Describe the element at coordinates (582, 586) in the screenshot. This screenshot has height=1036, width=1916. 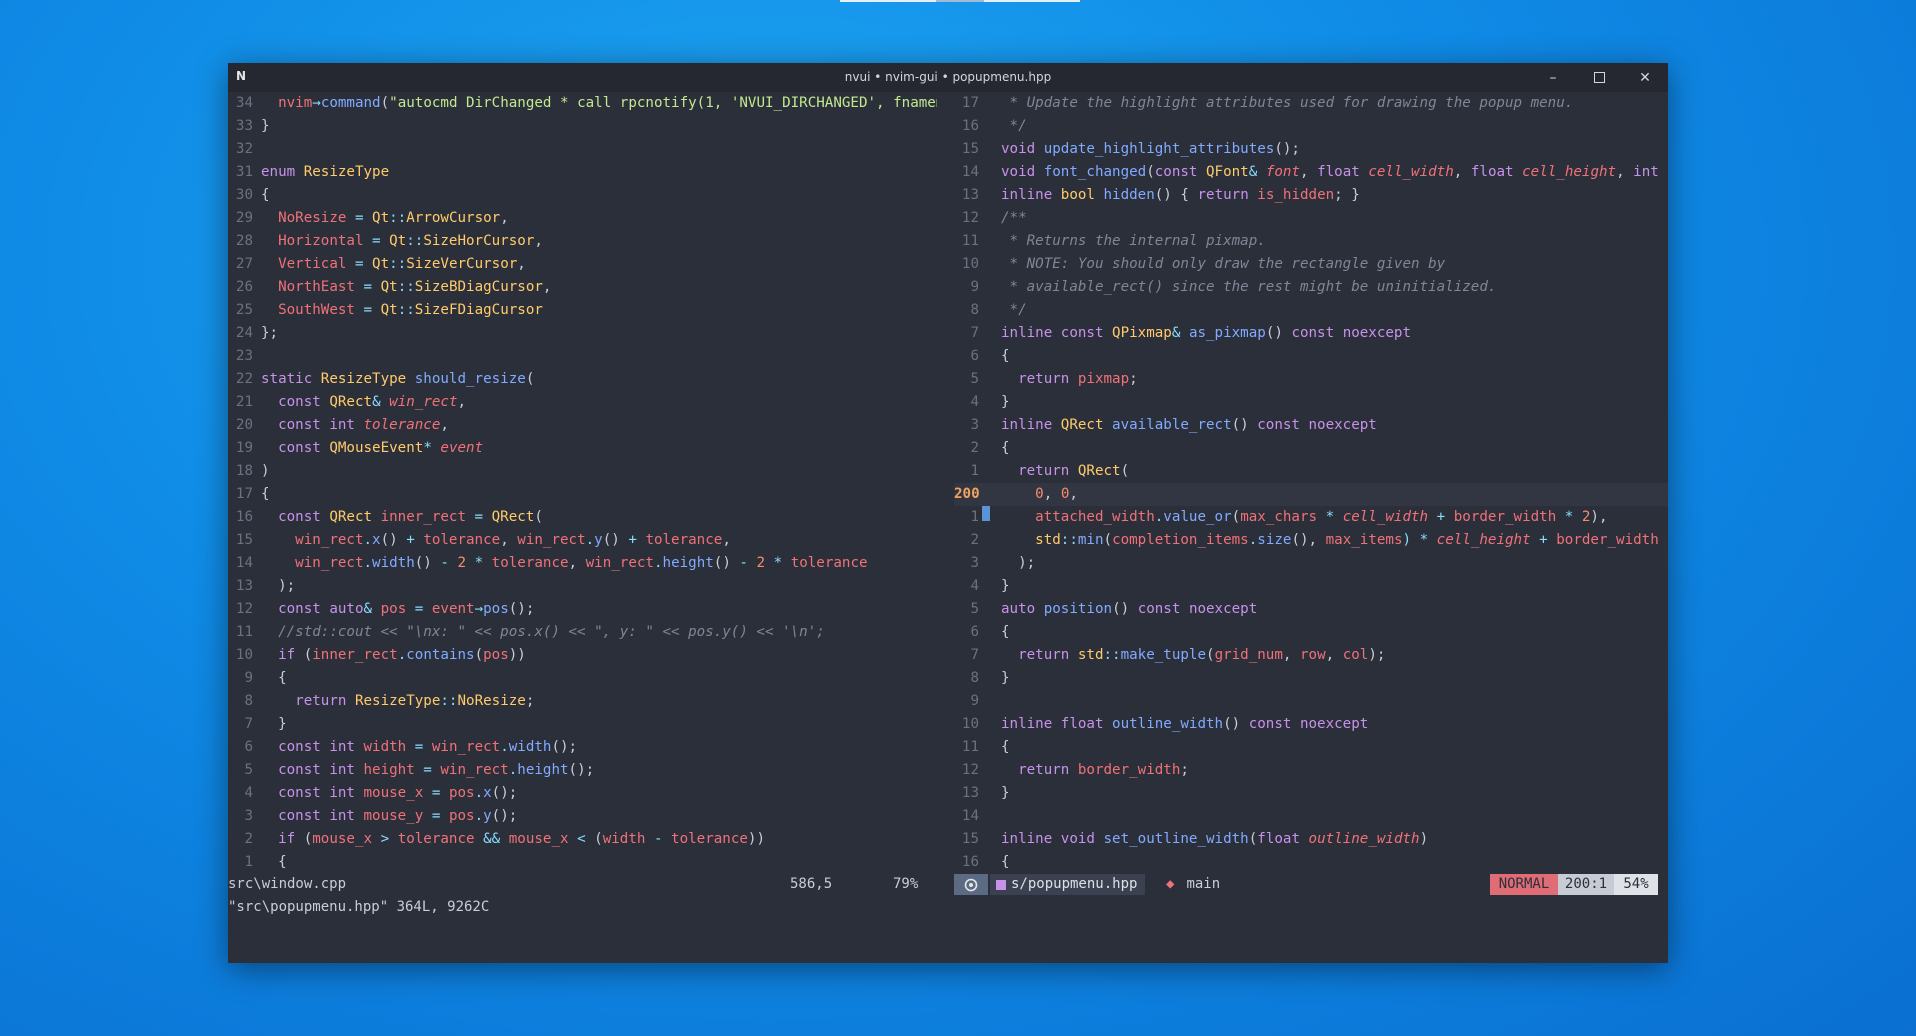
I see `code-line: 13 );` at that location.